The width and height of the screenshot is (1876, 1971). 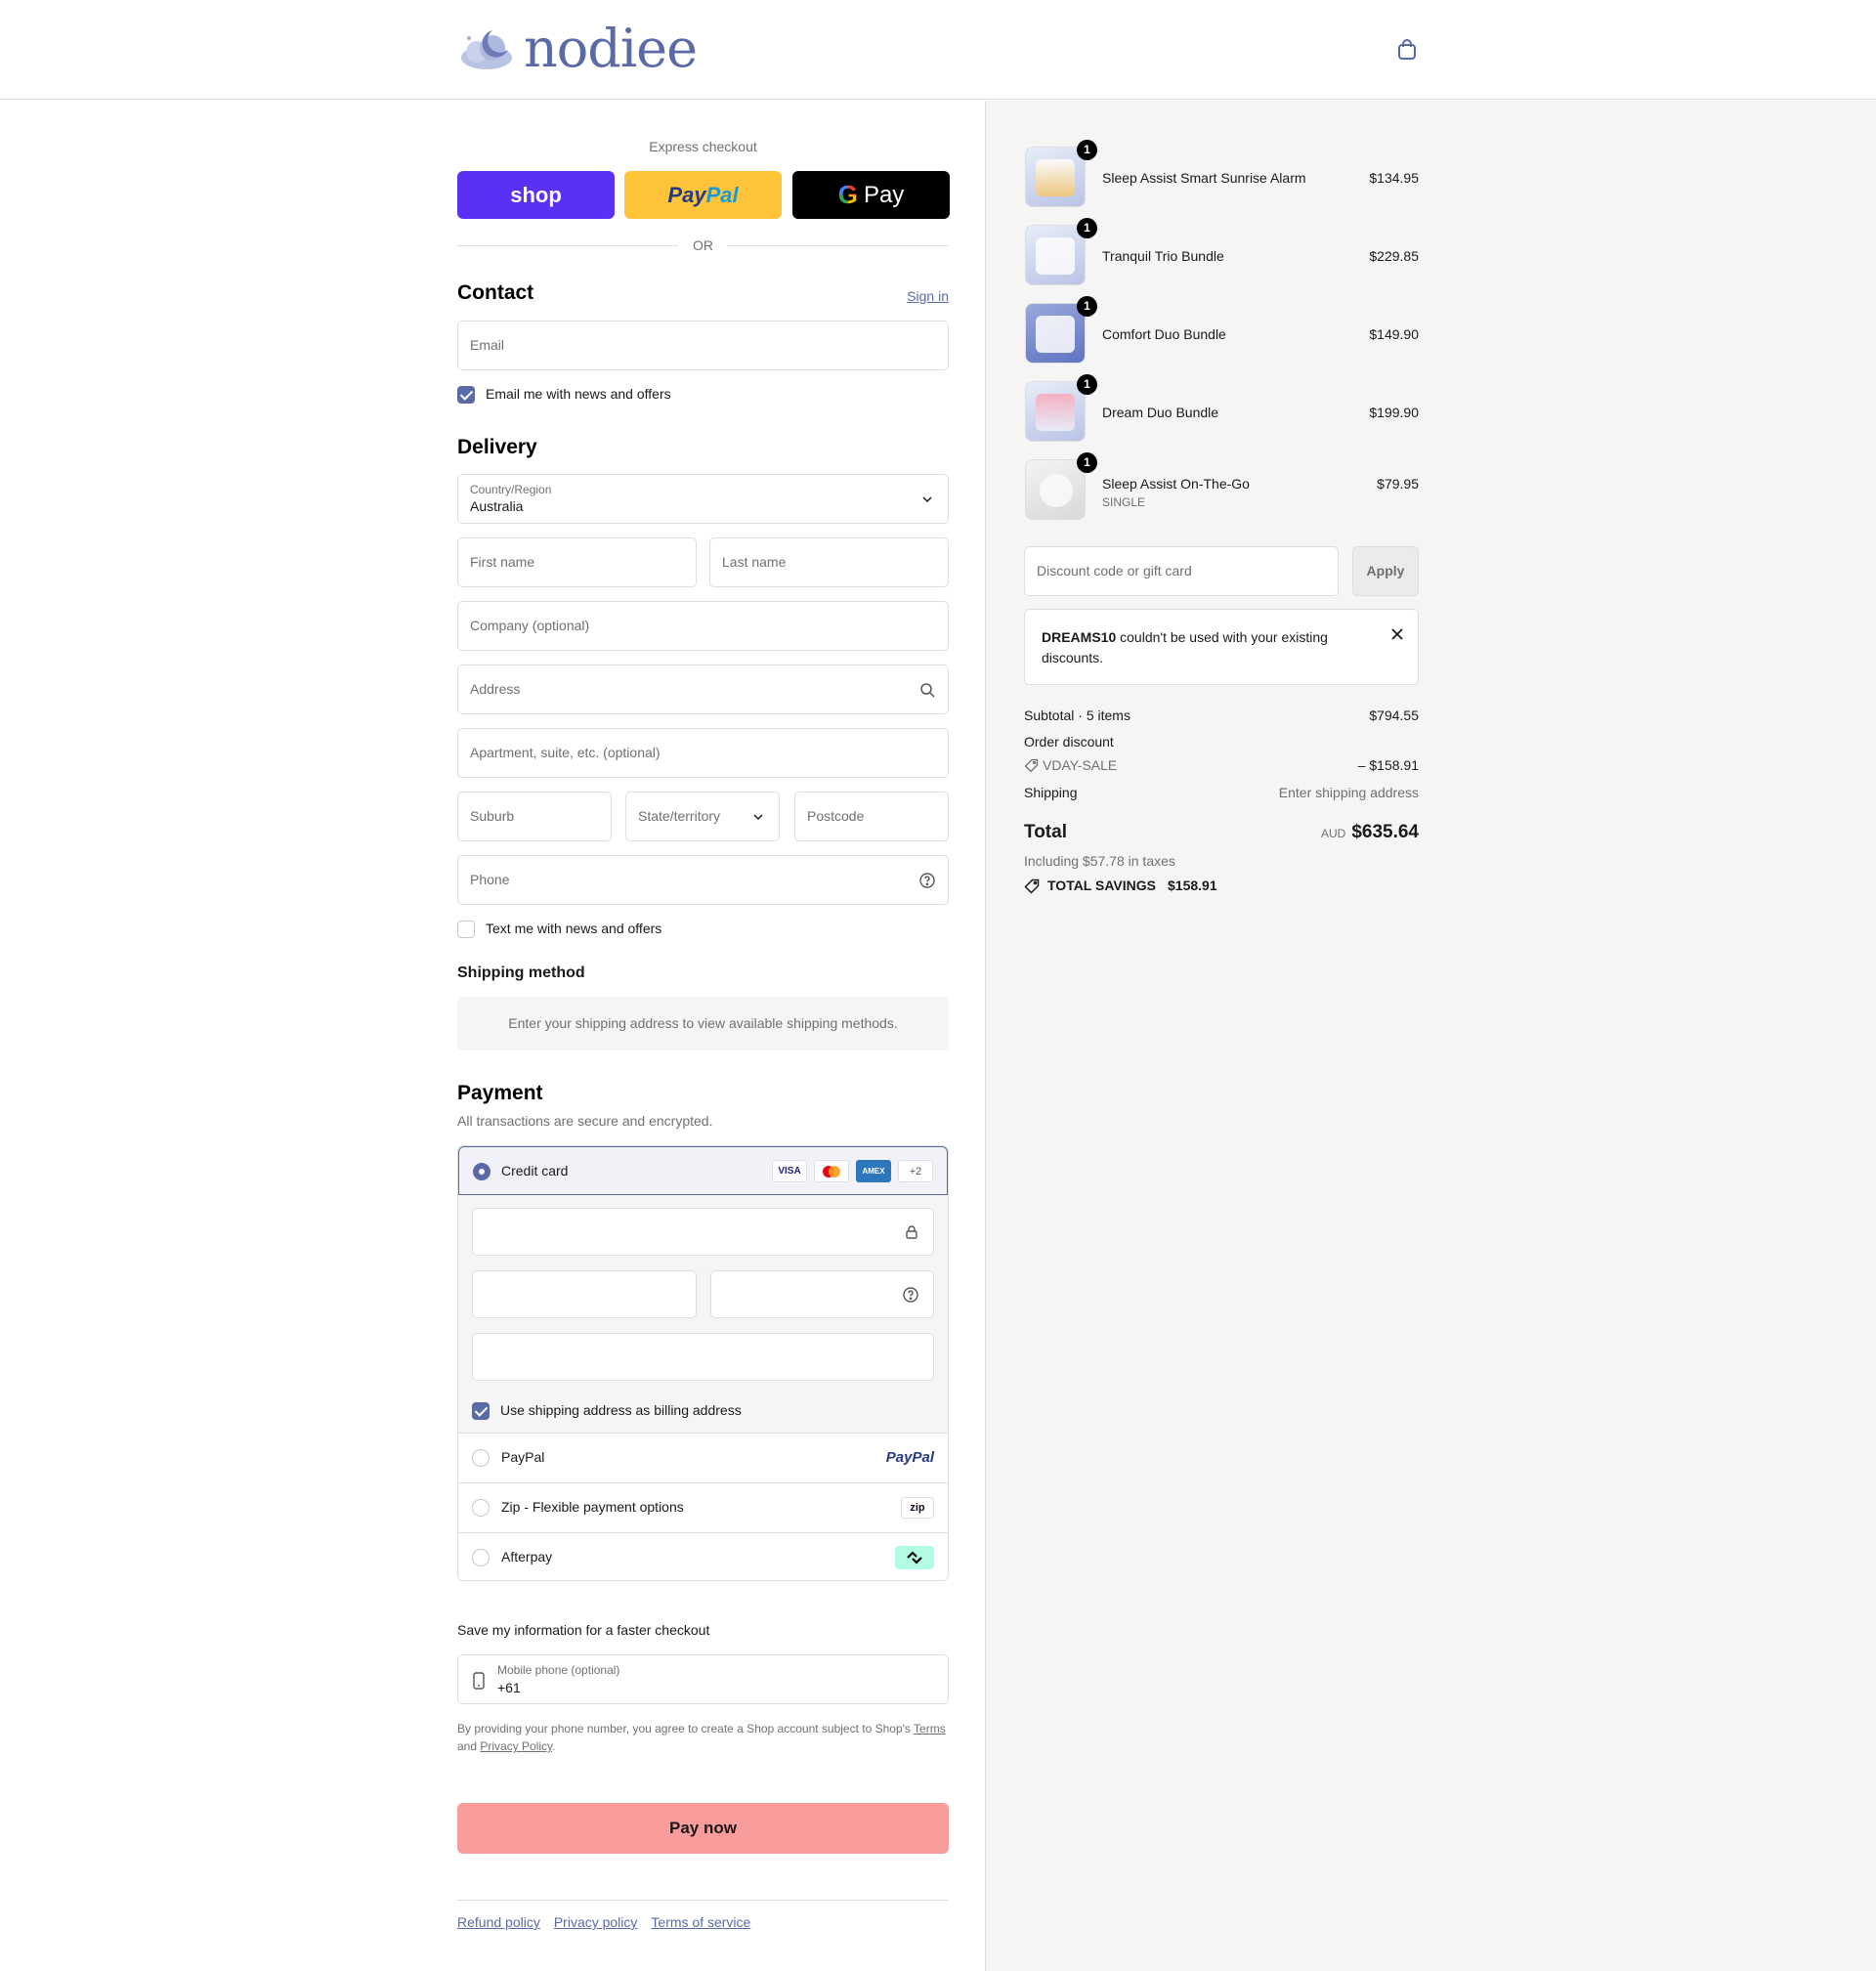 I want to click on list-item: 1 Sleep Assist On-The-Go SINGLE $79.95, so click(x=1221, y=487).